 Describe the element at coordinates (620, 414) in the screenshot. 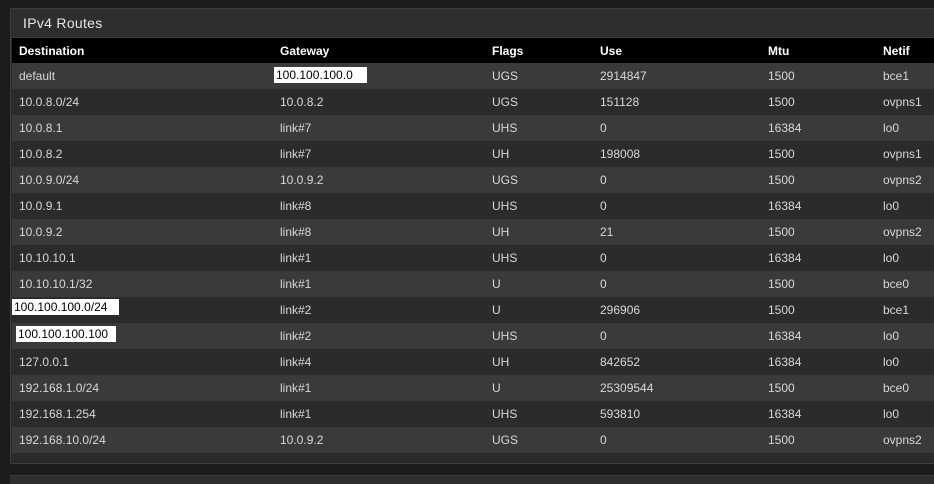

I see `cell-use: 593810` at that location.